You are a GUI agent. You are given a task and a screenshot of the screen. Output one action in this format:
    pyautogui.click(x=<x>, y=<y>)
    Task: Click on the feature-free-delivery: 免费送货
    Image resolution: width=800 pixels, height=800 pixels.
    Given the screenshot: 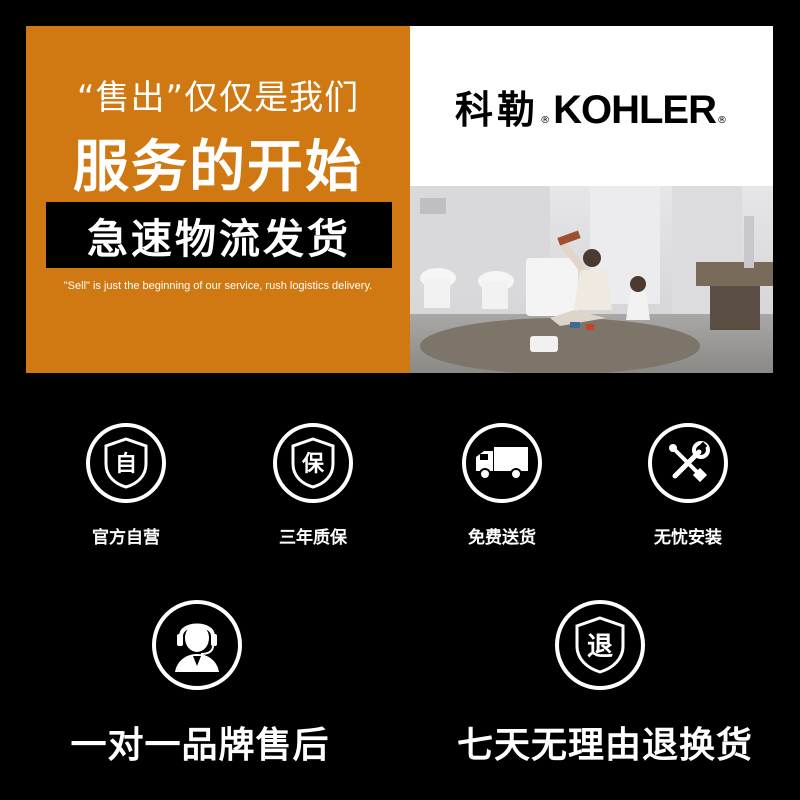 What is the action you would take?
    pyautogui.click(x=502, y=493)
    